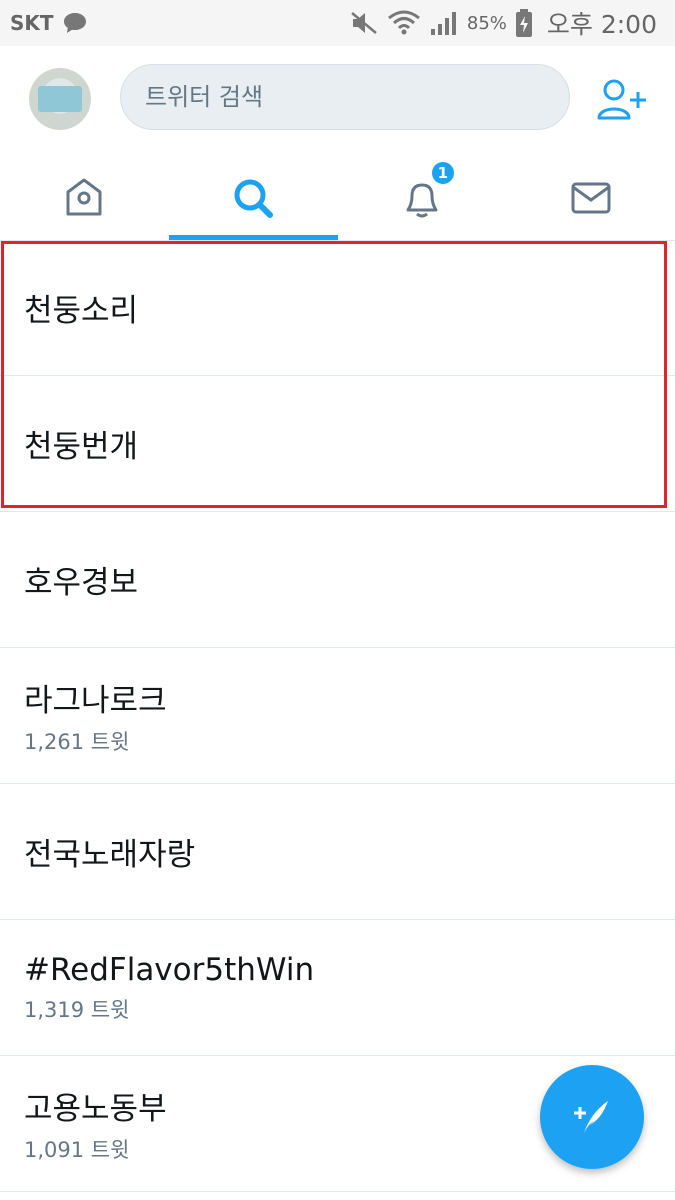 The height and width of the screenshot is (1200, 675). I want to click on top-header, so click(337, 101).